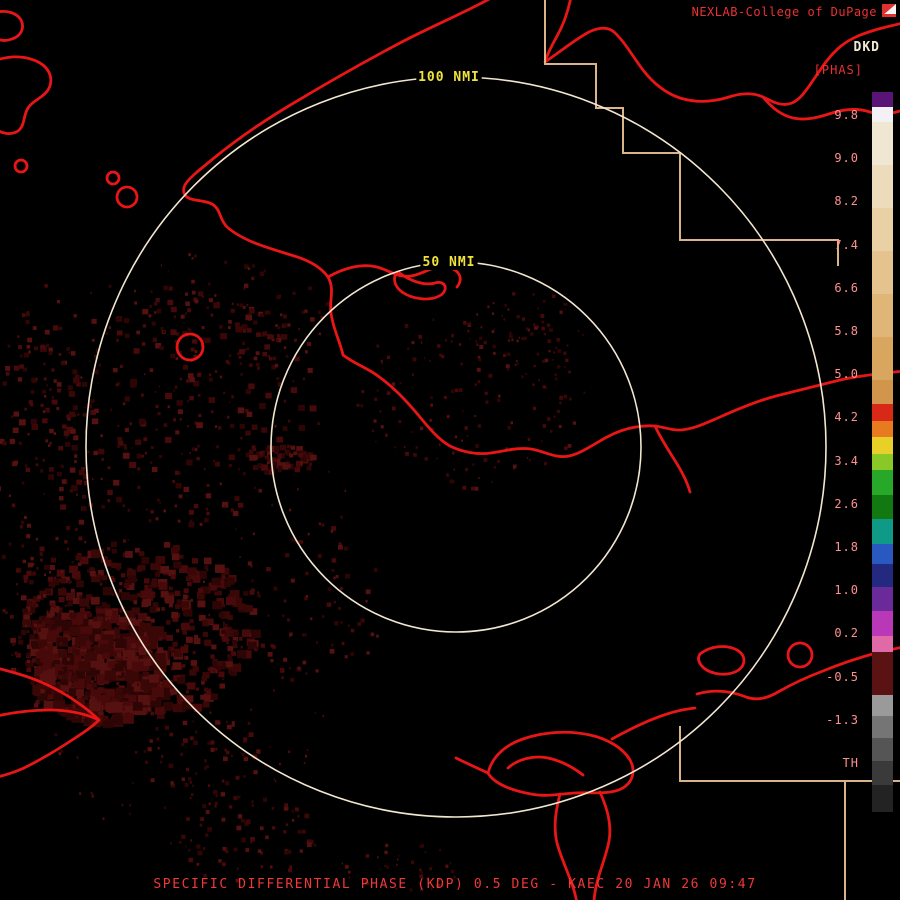 The width and height of the screenshot is (900, 900). I want to click on product-units: [PHAS], so click(838, 70).